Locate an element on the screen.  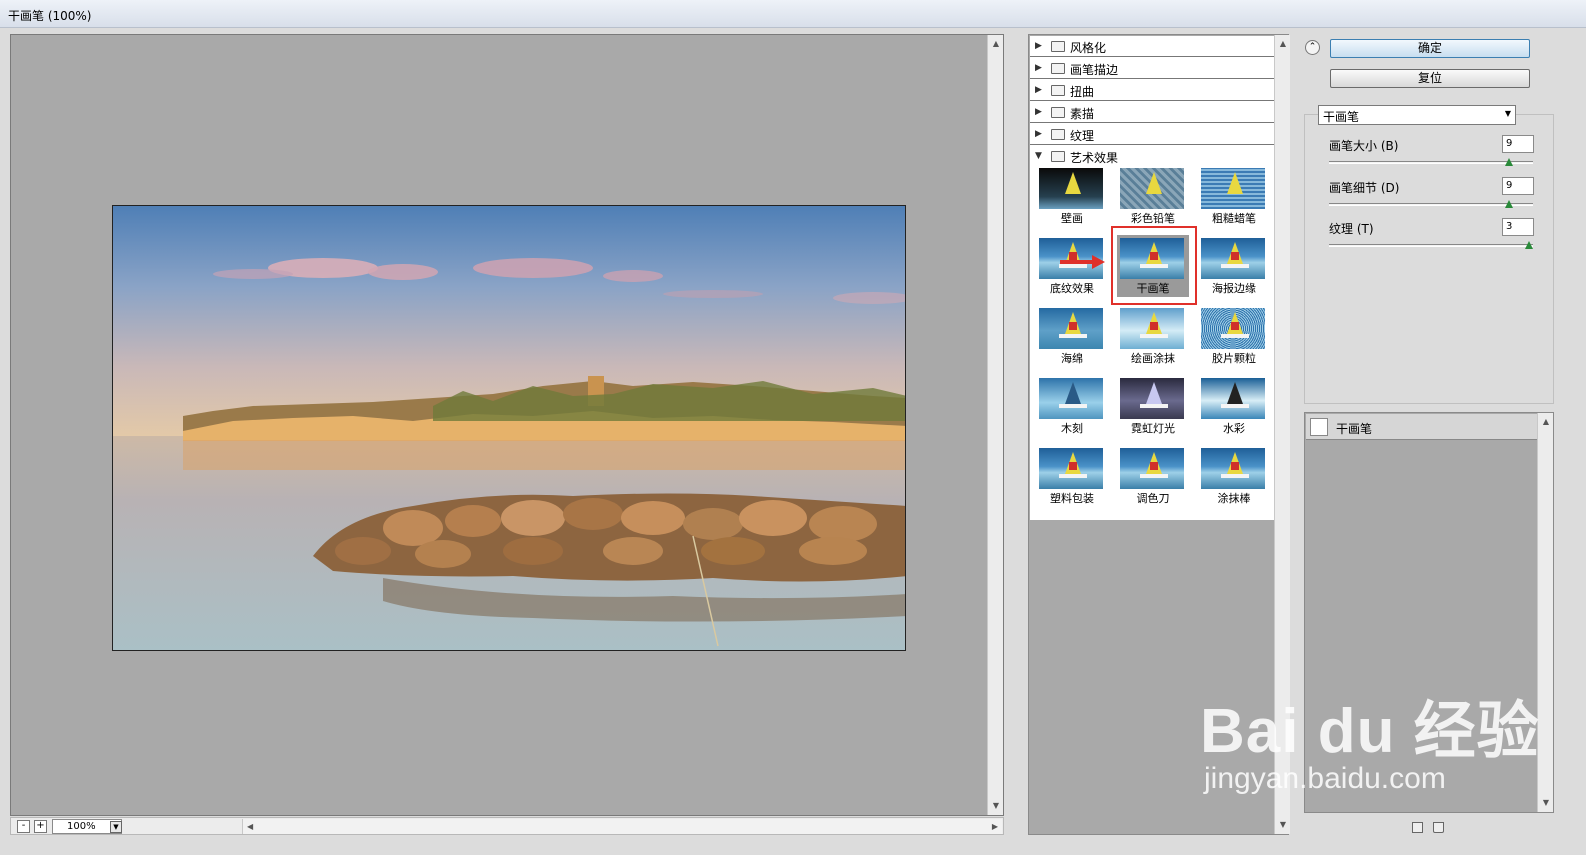
collapse-gallery-icon: ⌃ is located at coordinates (1312, 47).